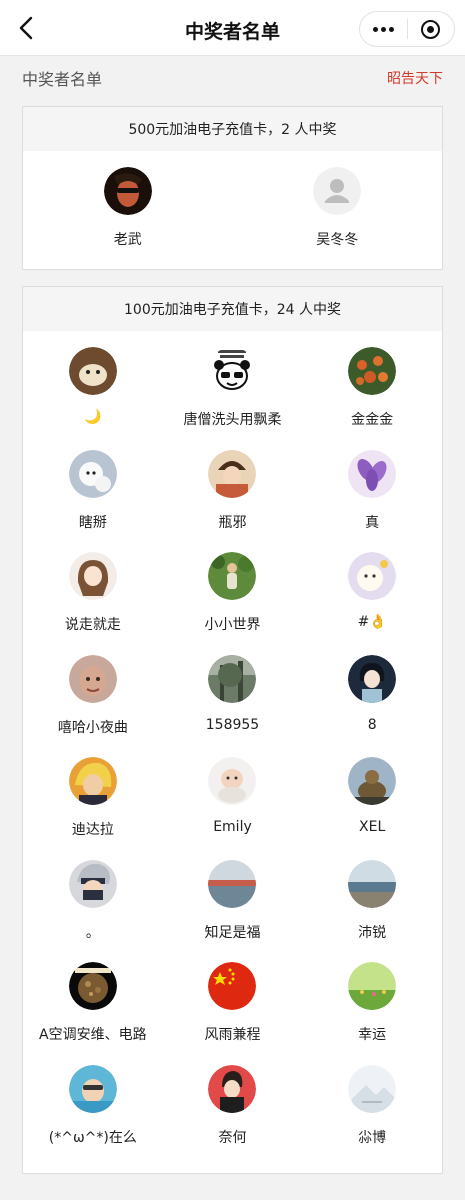 The image size is (465, 1200). What do you see at coordinates (232, 129) in the screenshot?
I see `prize-title: 500元加油电子充值卡，2 人中奖` at bounding box center [232, 129].